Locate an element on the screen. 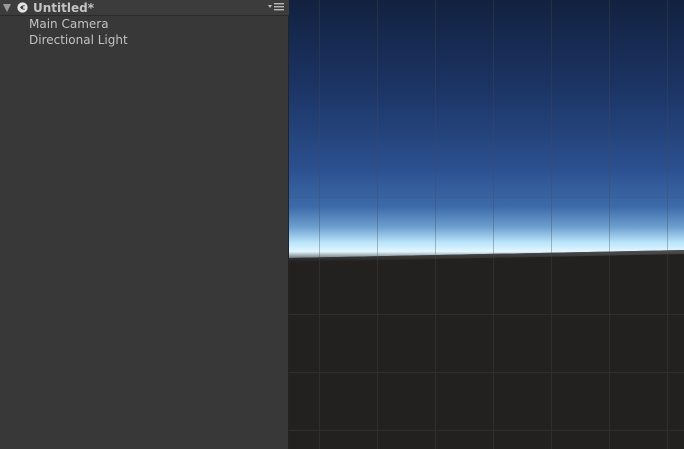 The width and height of the screenshot is (684, 449). dropdown-menu-icon is located at coordinates (277, 7).